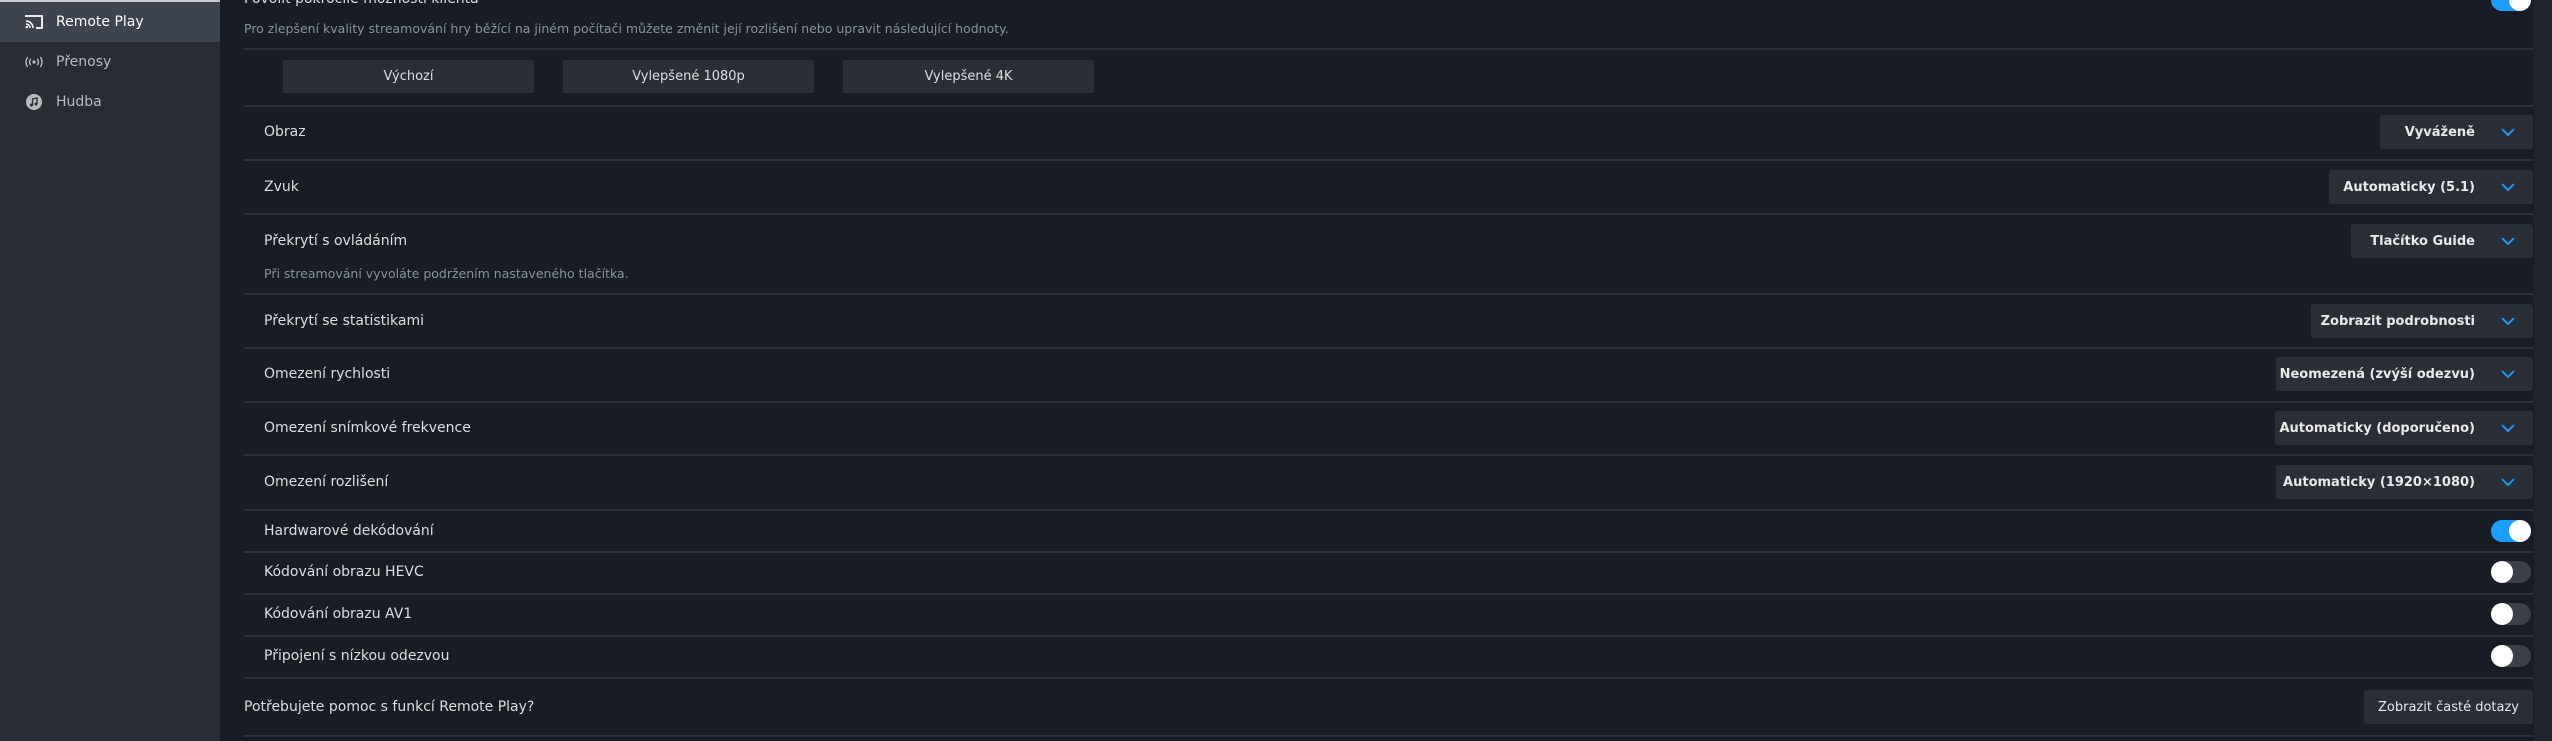  I want to click on advanced-options-toggle, so click(2511, 5).